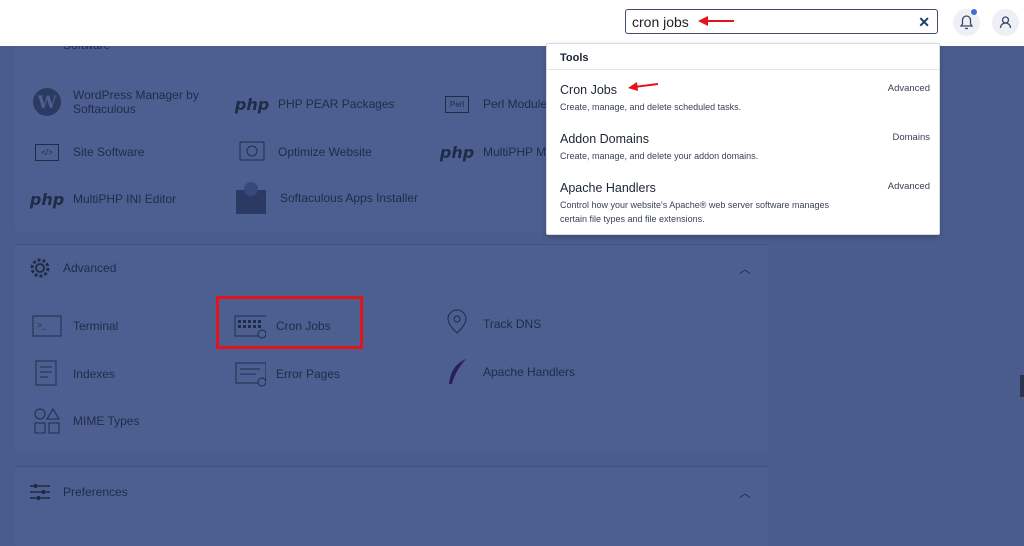 This screenshot has height=546, width=1024. What do you see at coordinates (40, 270) in the screenshot?
I see `gear-icon` at bounding box center [40, 270].